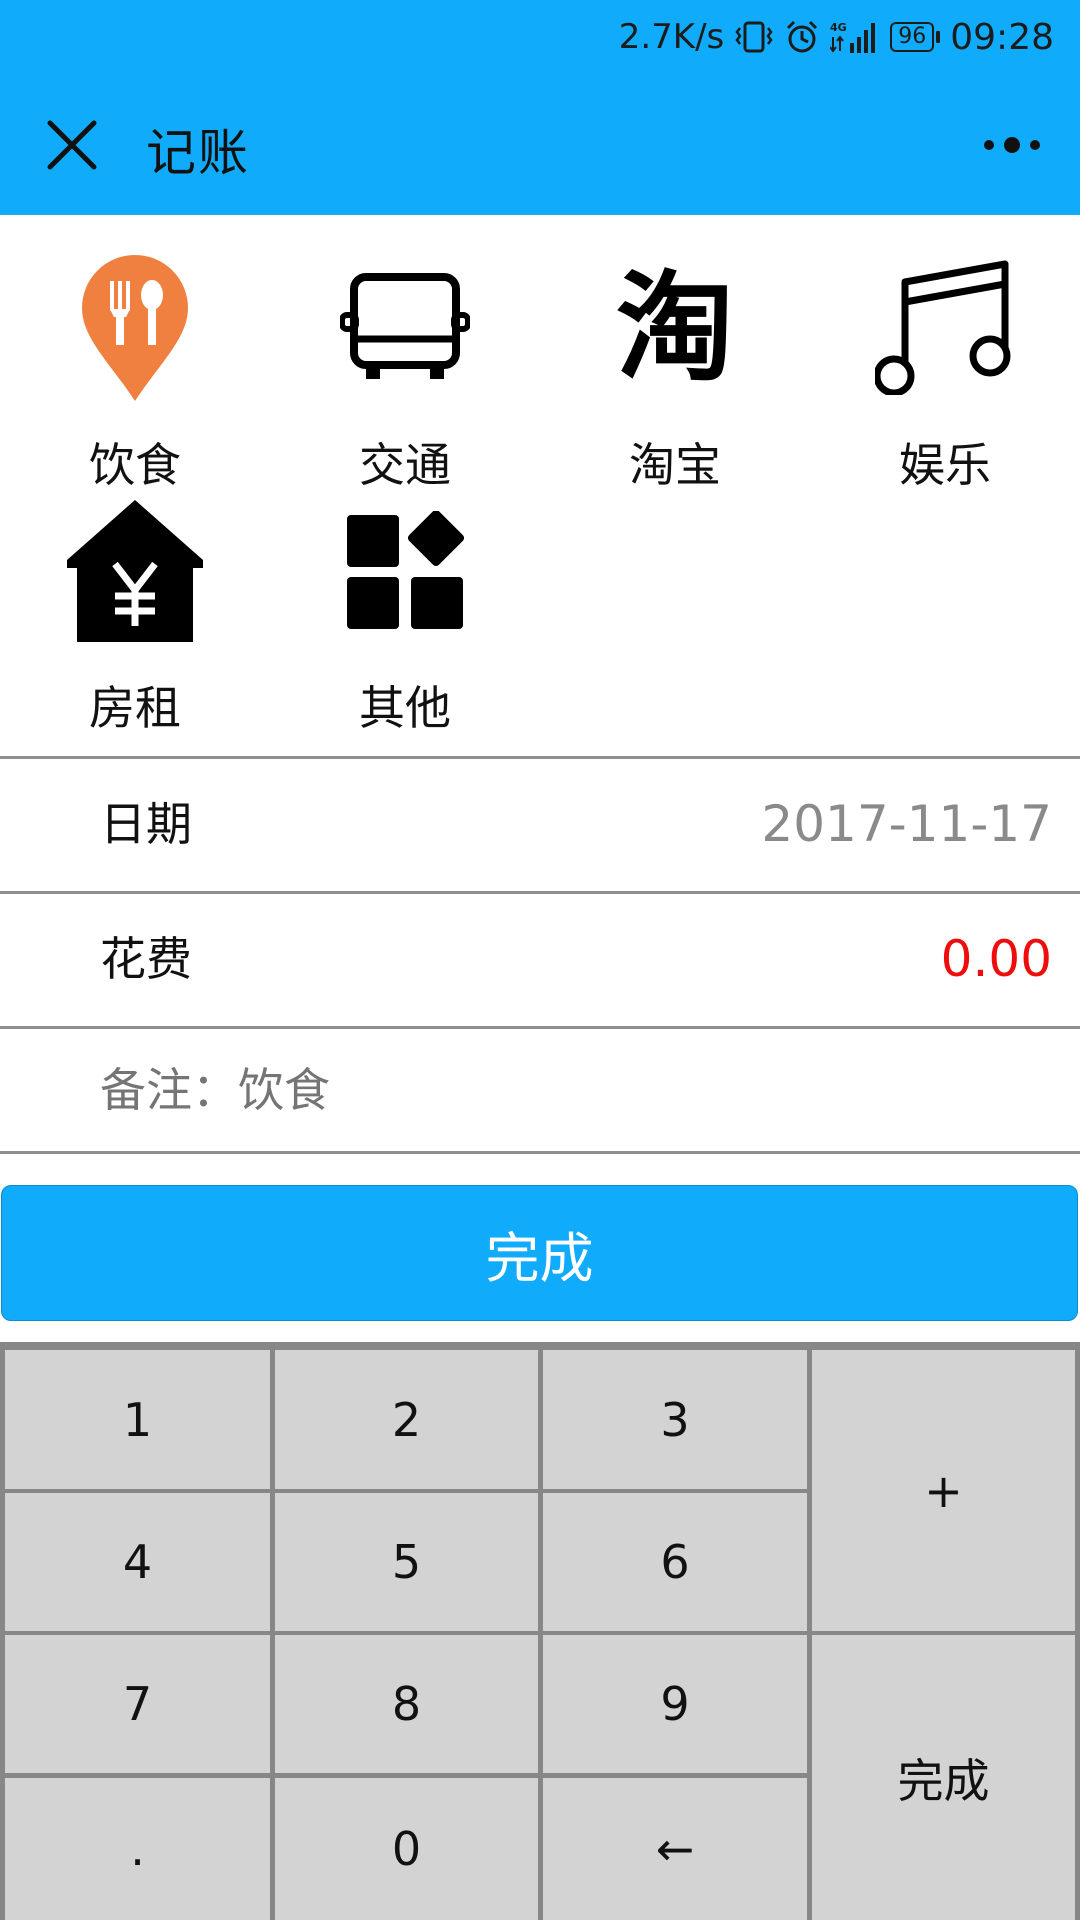 This screenshot has height=1920, width=1080. I want to click on date-value: 2017-11-17, so click(906, 824).